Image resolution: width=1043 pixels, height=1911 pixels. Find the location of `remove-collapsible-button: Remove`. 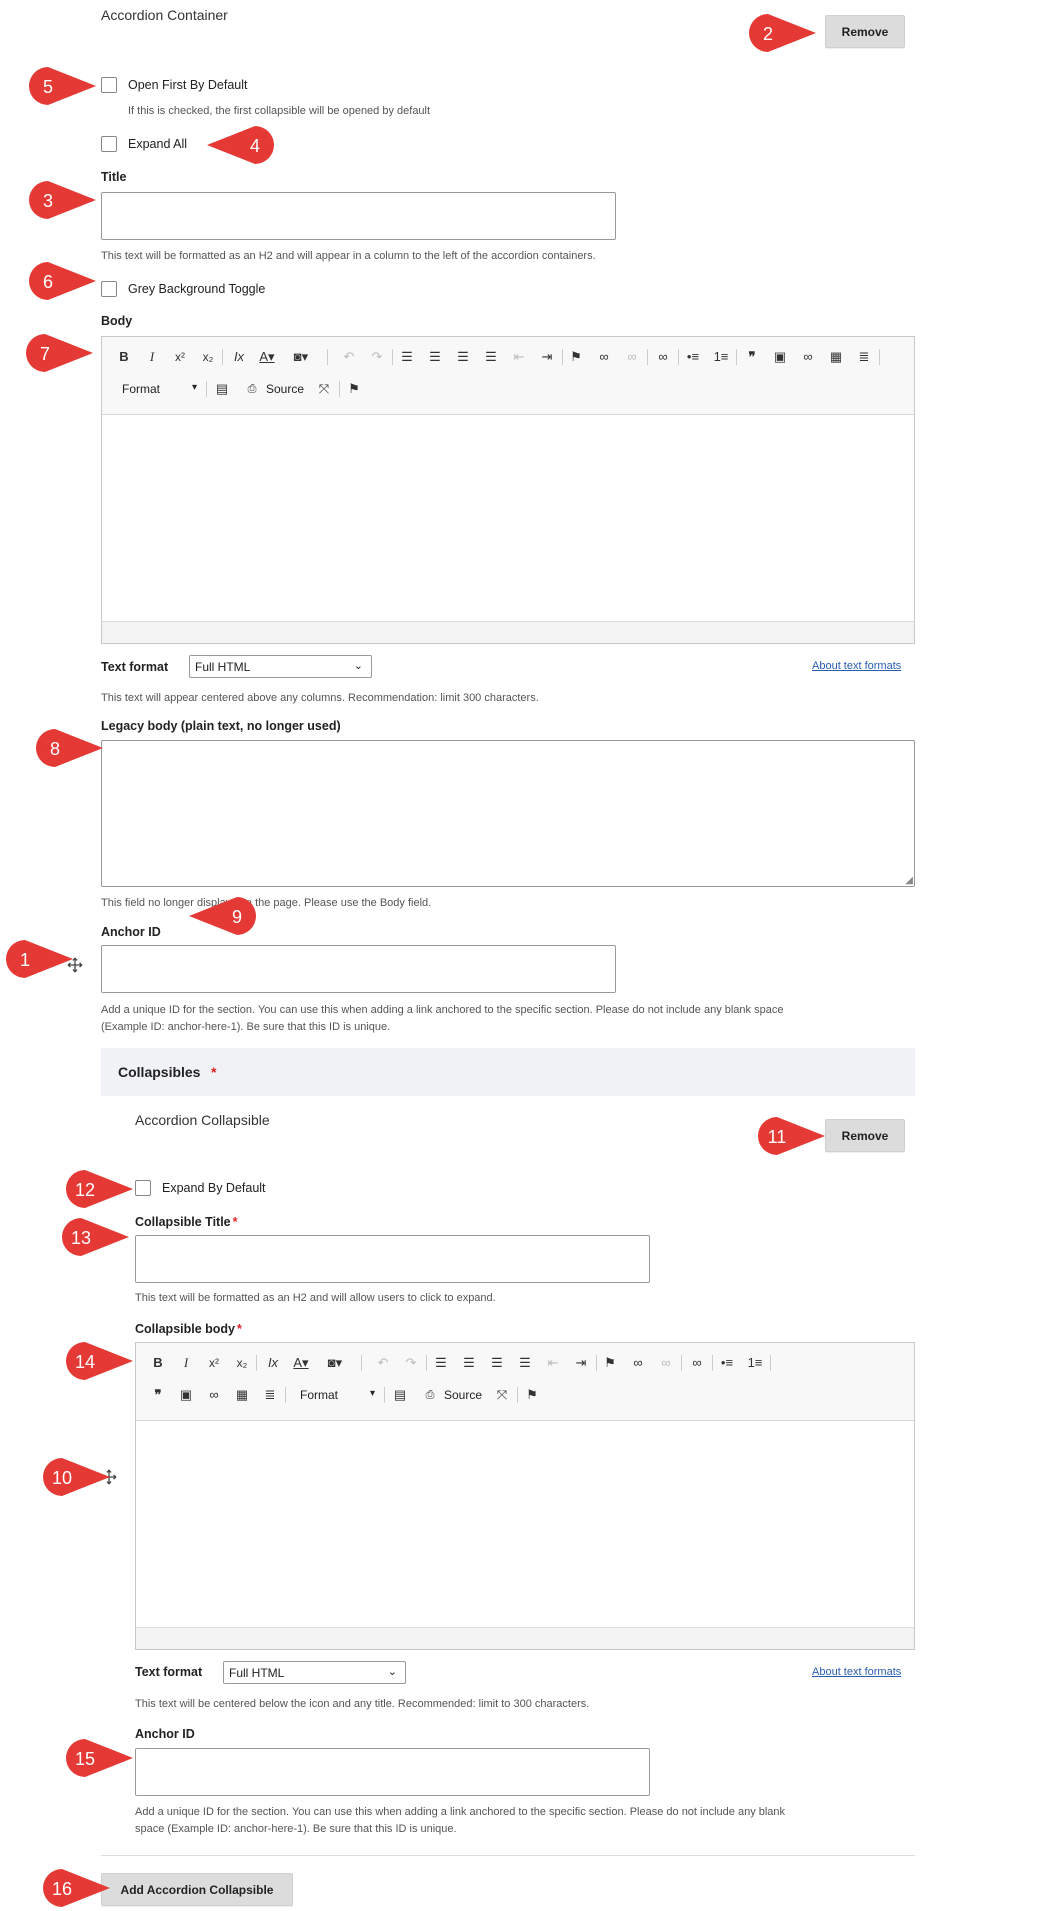

remove-collapsible-button: Remove is located at coordinates (865, 1135).